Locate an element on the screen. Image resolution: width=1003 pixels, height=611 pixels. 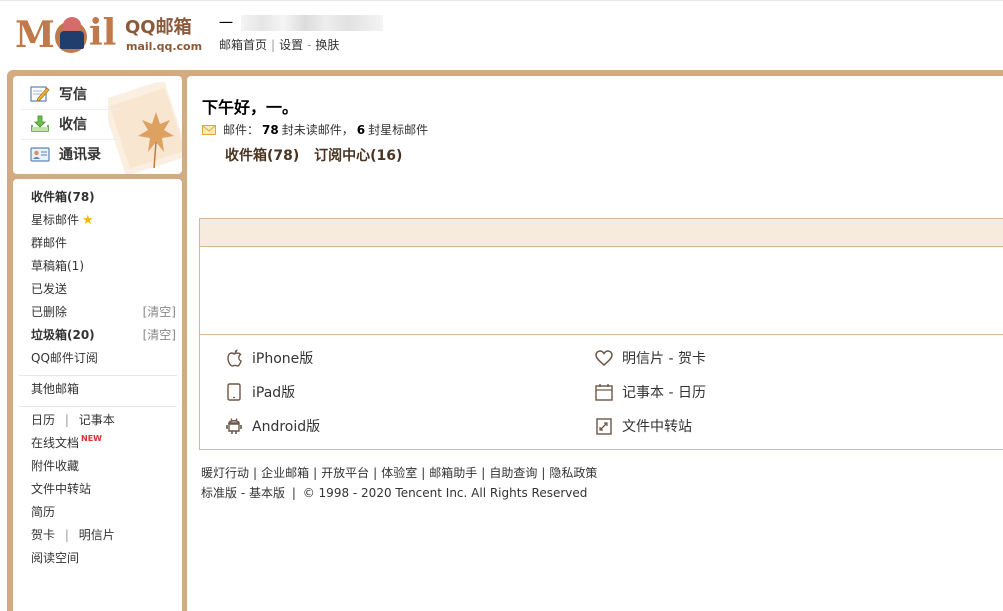
app-ipad-label: iPad版 is located at coordinates (274, 393).